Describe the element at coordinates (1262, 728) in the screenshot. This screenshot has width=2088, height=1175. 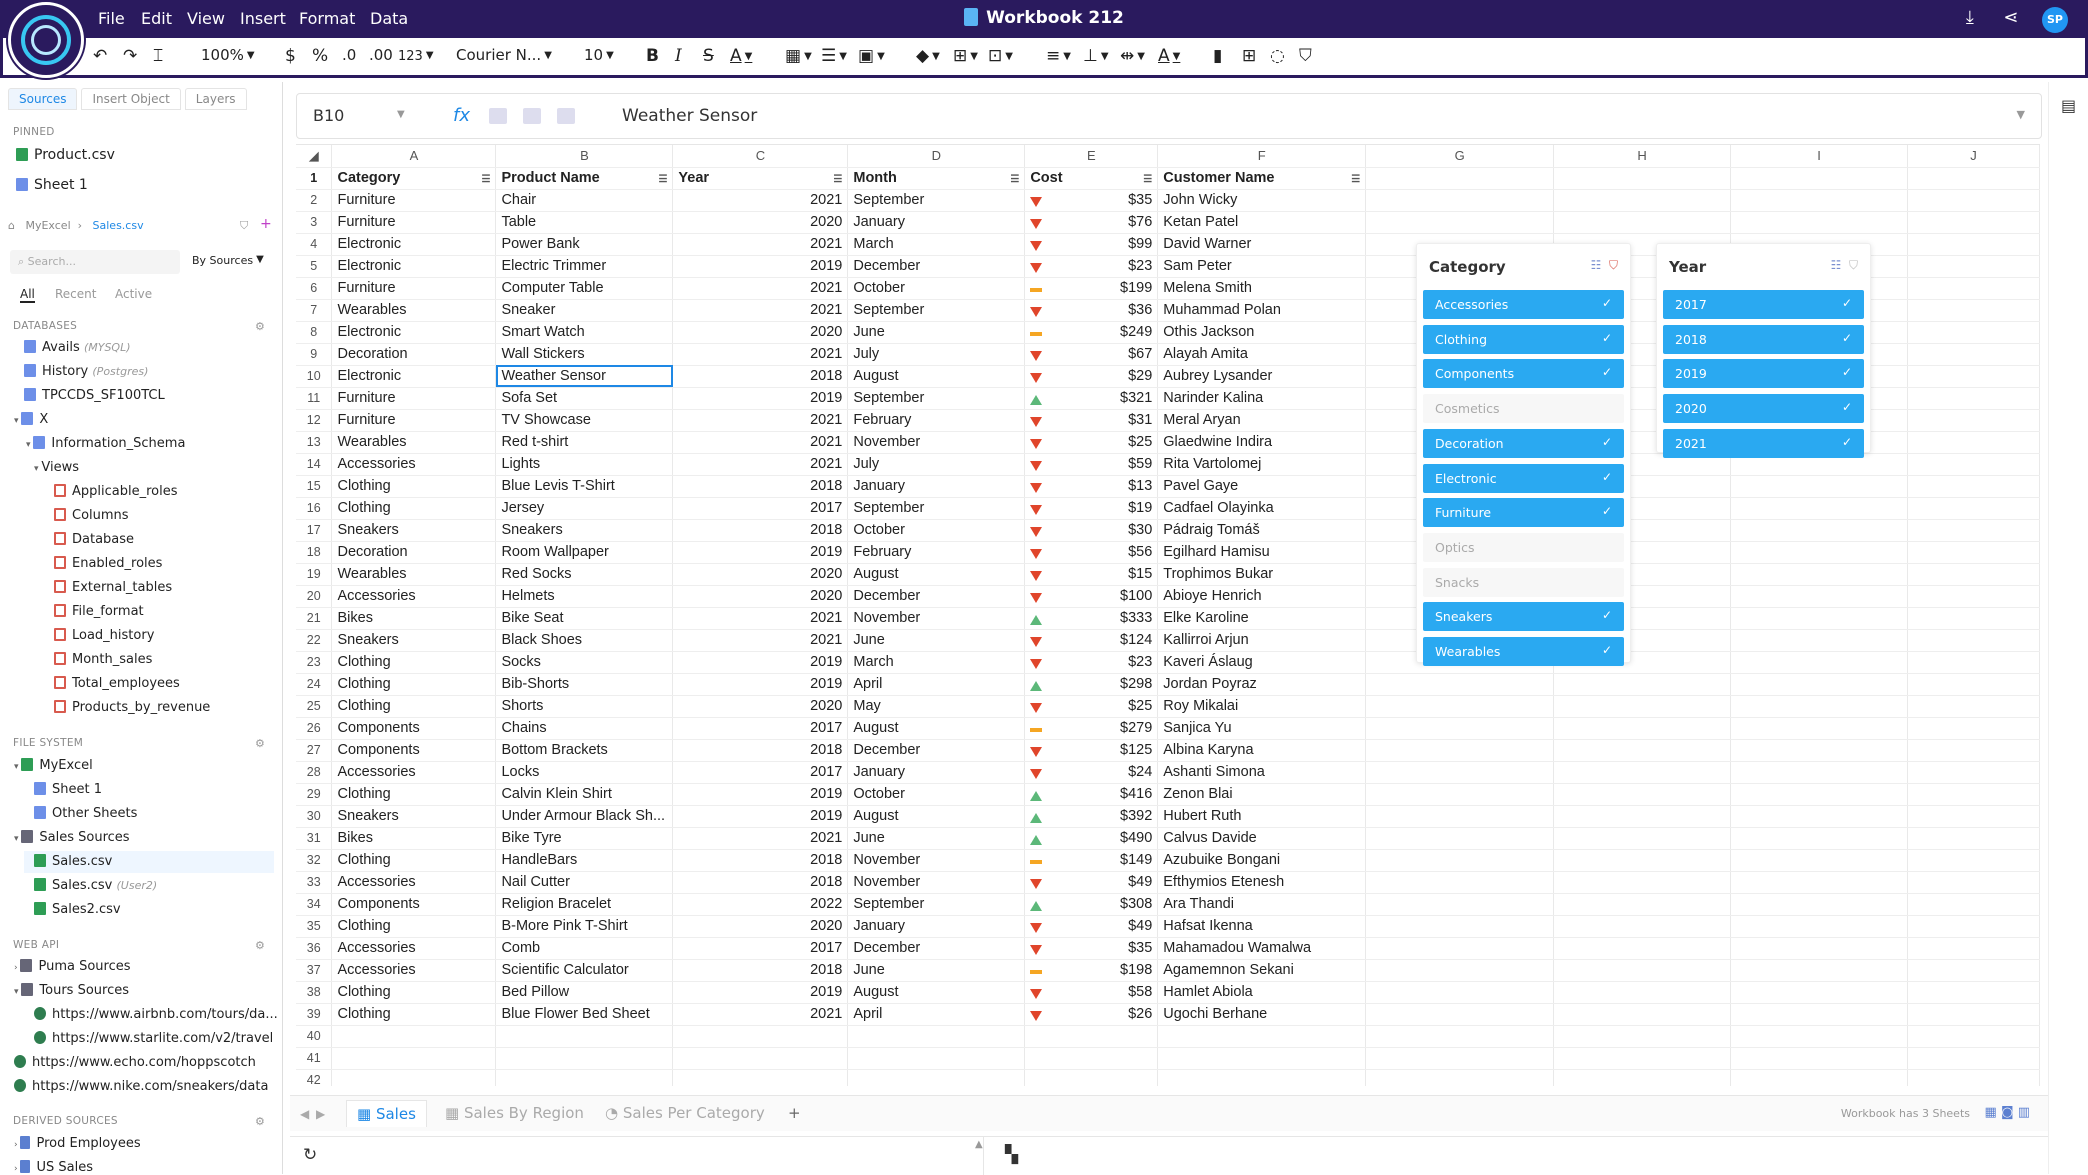
I see `customer-name-cell: Sanjica Yu` at that location.